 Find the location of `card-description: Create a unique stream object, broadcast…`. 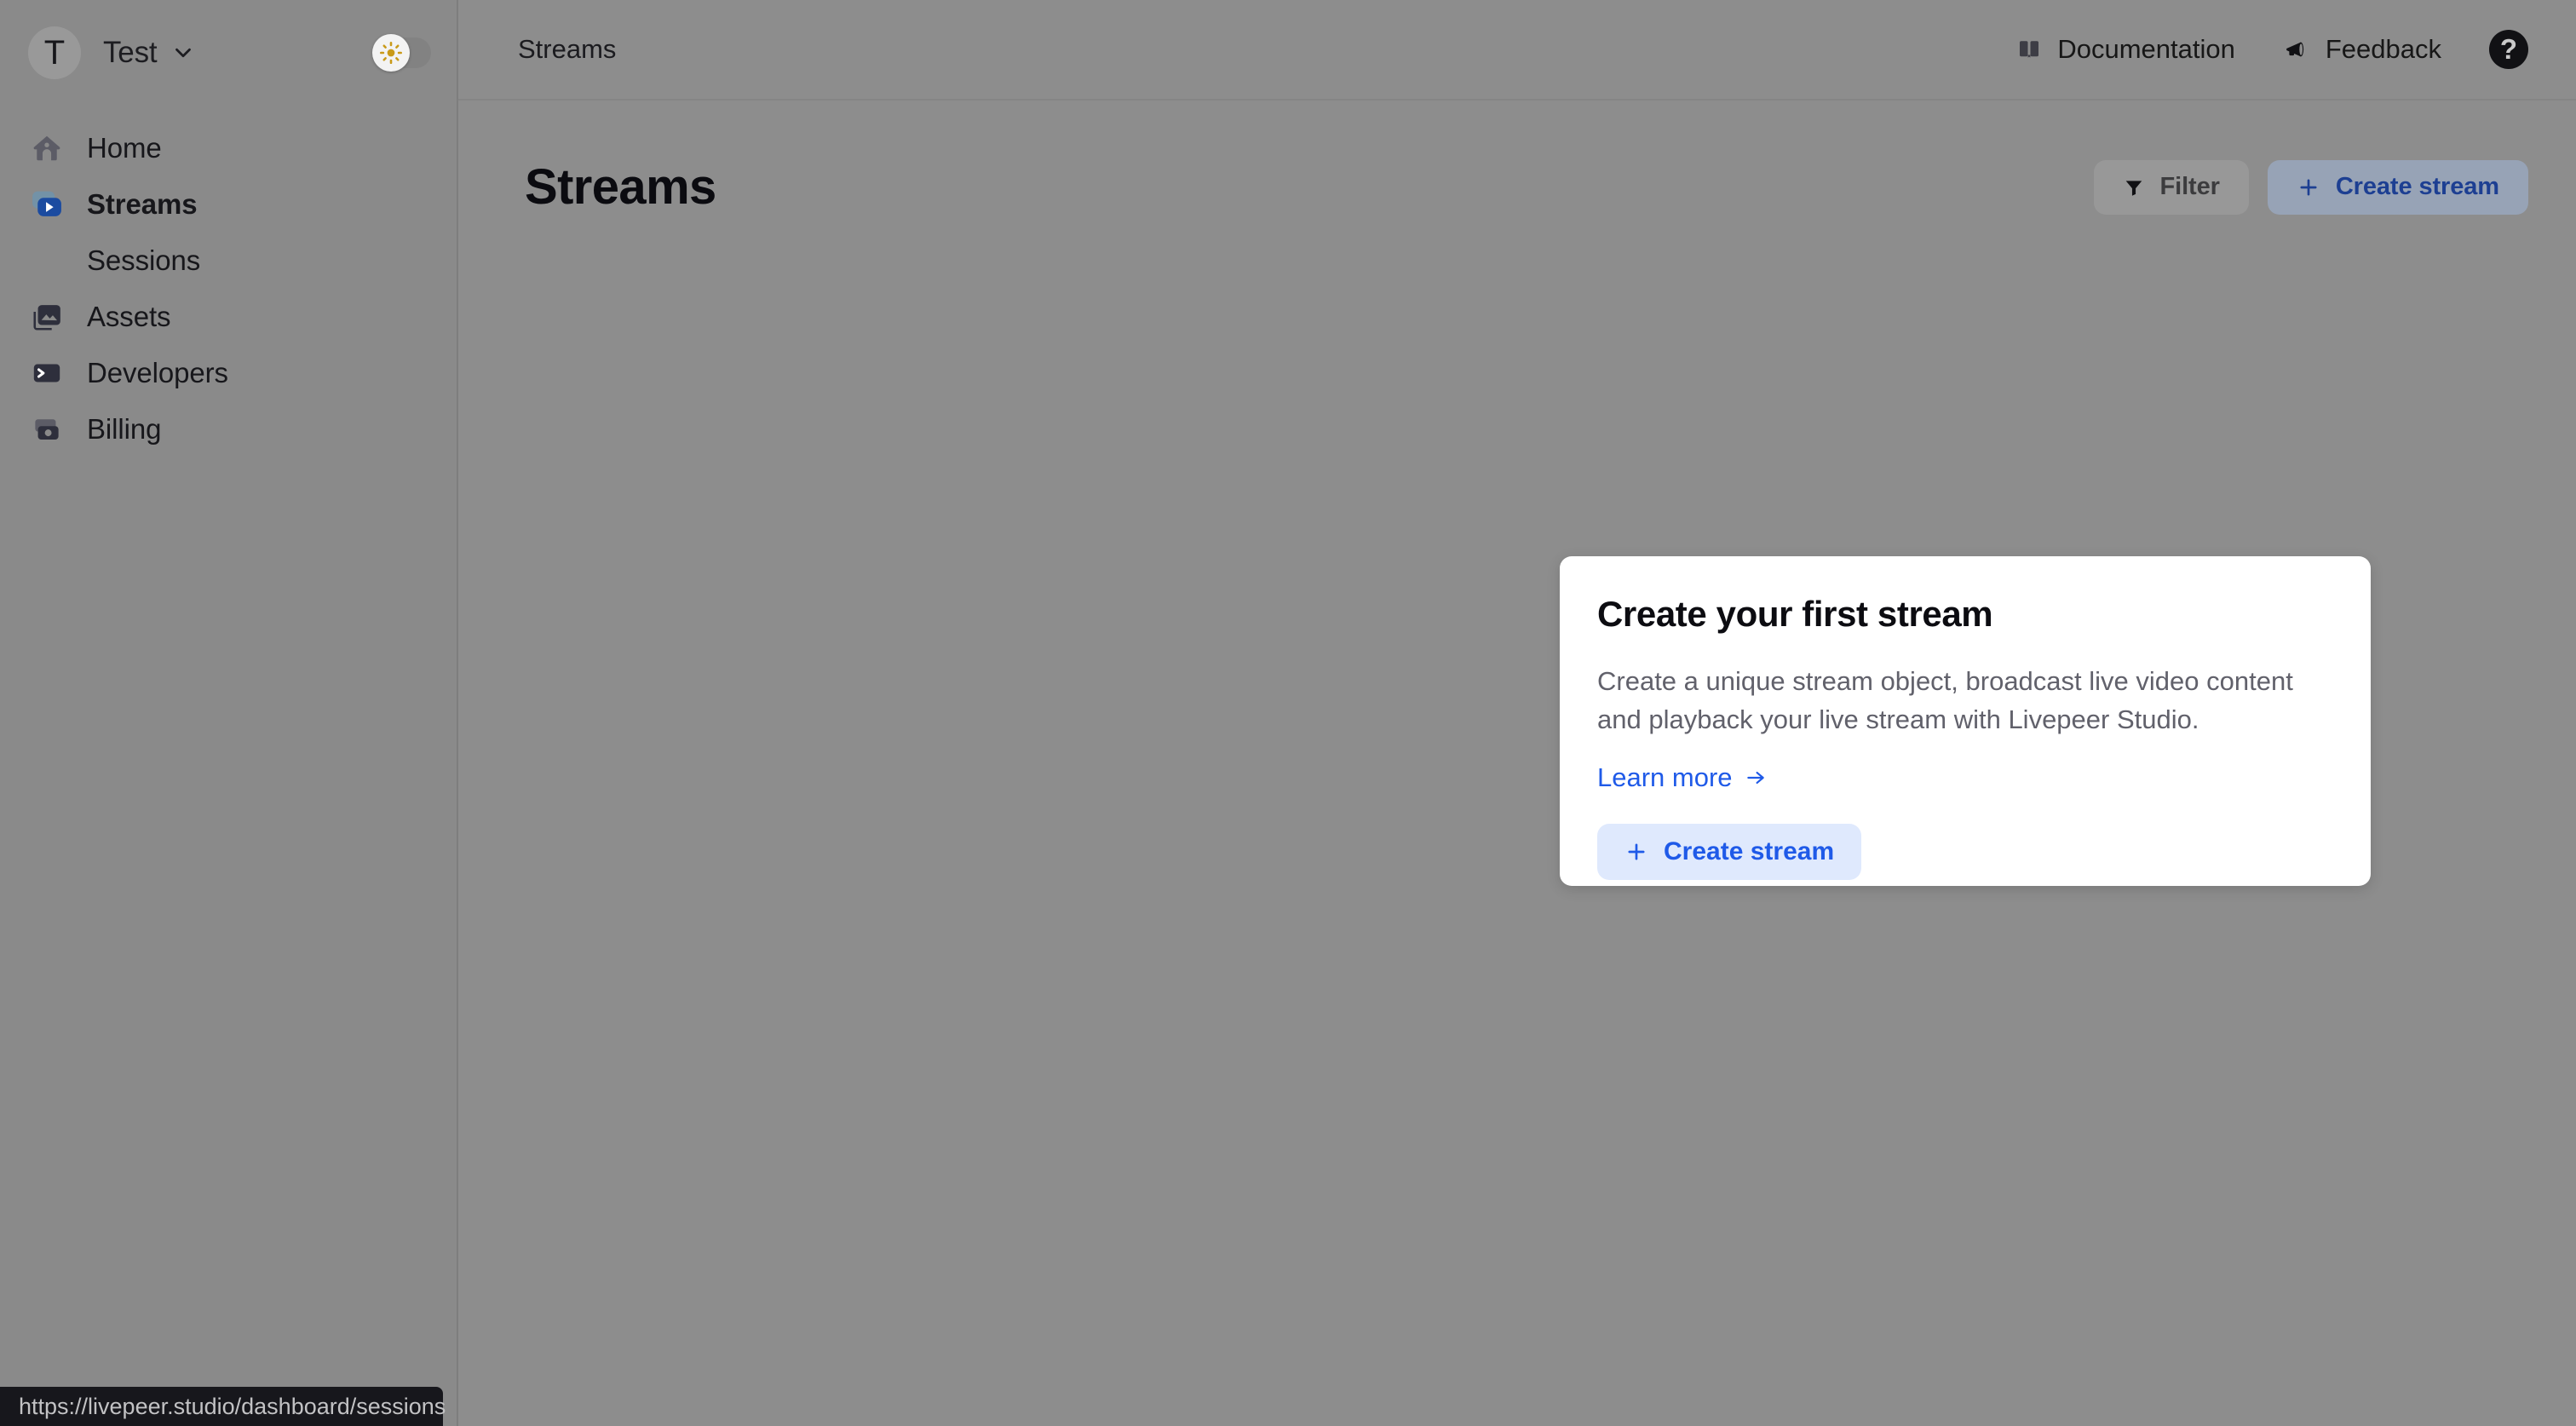

card-description: Create a unique stream object, broadcast… is located at coordinates (1945, 700).